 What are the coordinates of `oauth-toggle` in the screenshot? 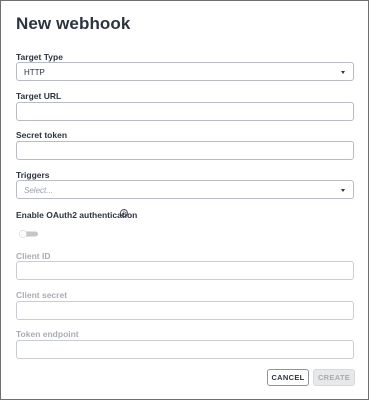 It's located at (29, 234).